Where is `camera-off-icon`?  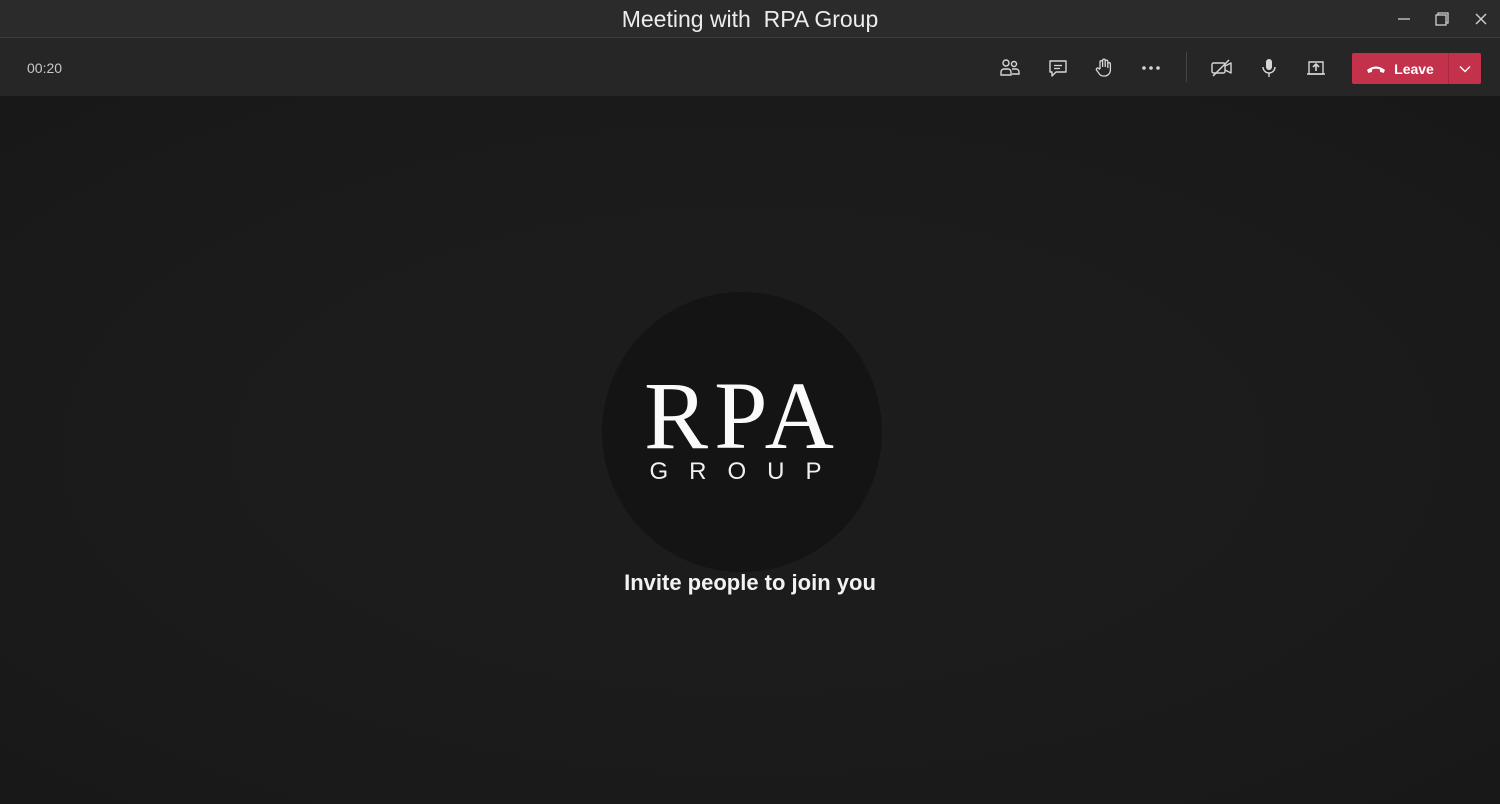 camera-off-icon is located at coordinates (1221, 68).